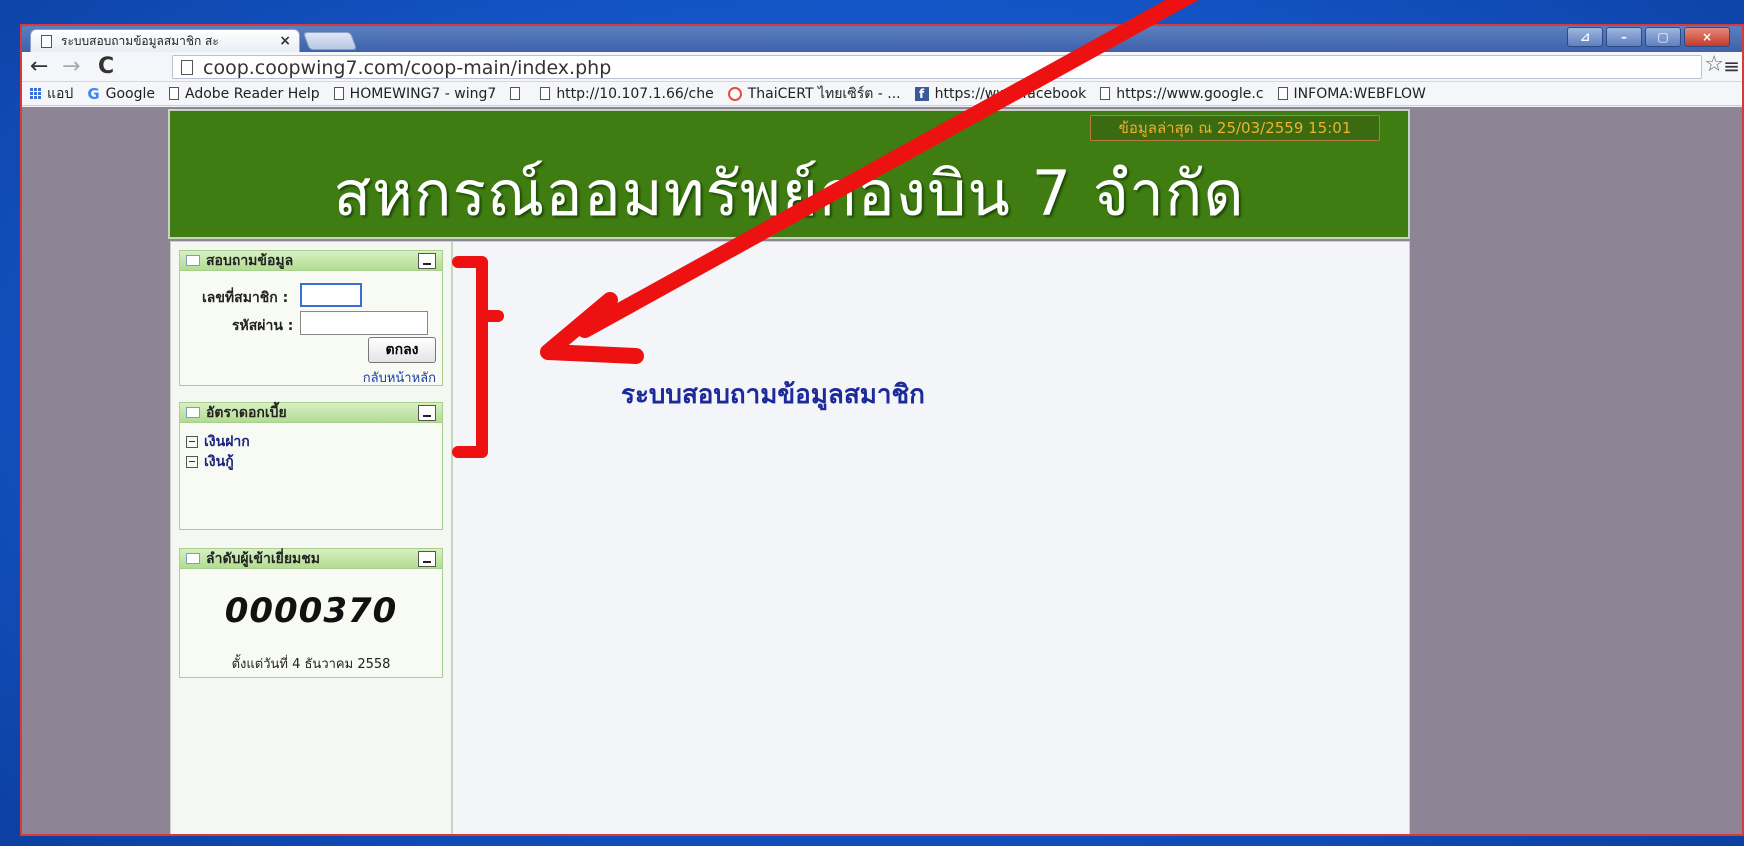 This screenshot has width=1744, height=846. Describe the element at coordinates (627, 94) in the screenshot. I see `bookmark-ip: http://10.107.1.66/che` at that location.